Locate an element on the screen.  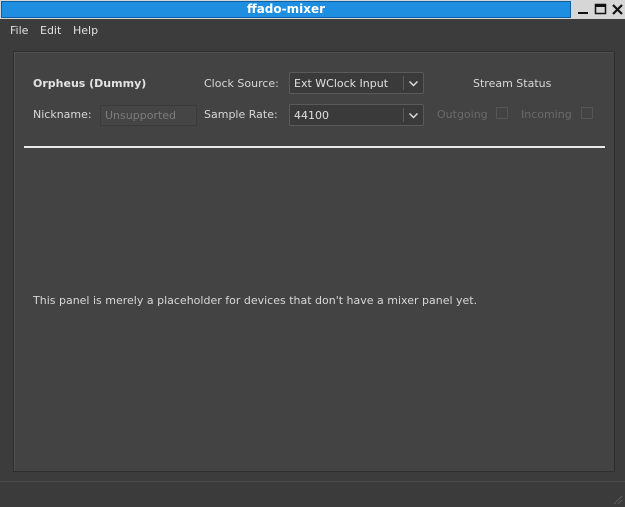
window-title: ffado-mixer is located at coordinates (286, 9).